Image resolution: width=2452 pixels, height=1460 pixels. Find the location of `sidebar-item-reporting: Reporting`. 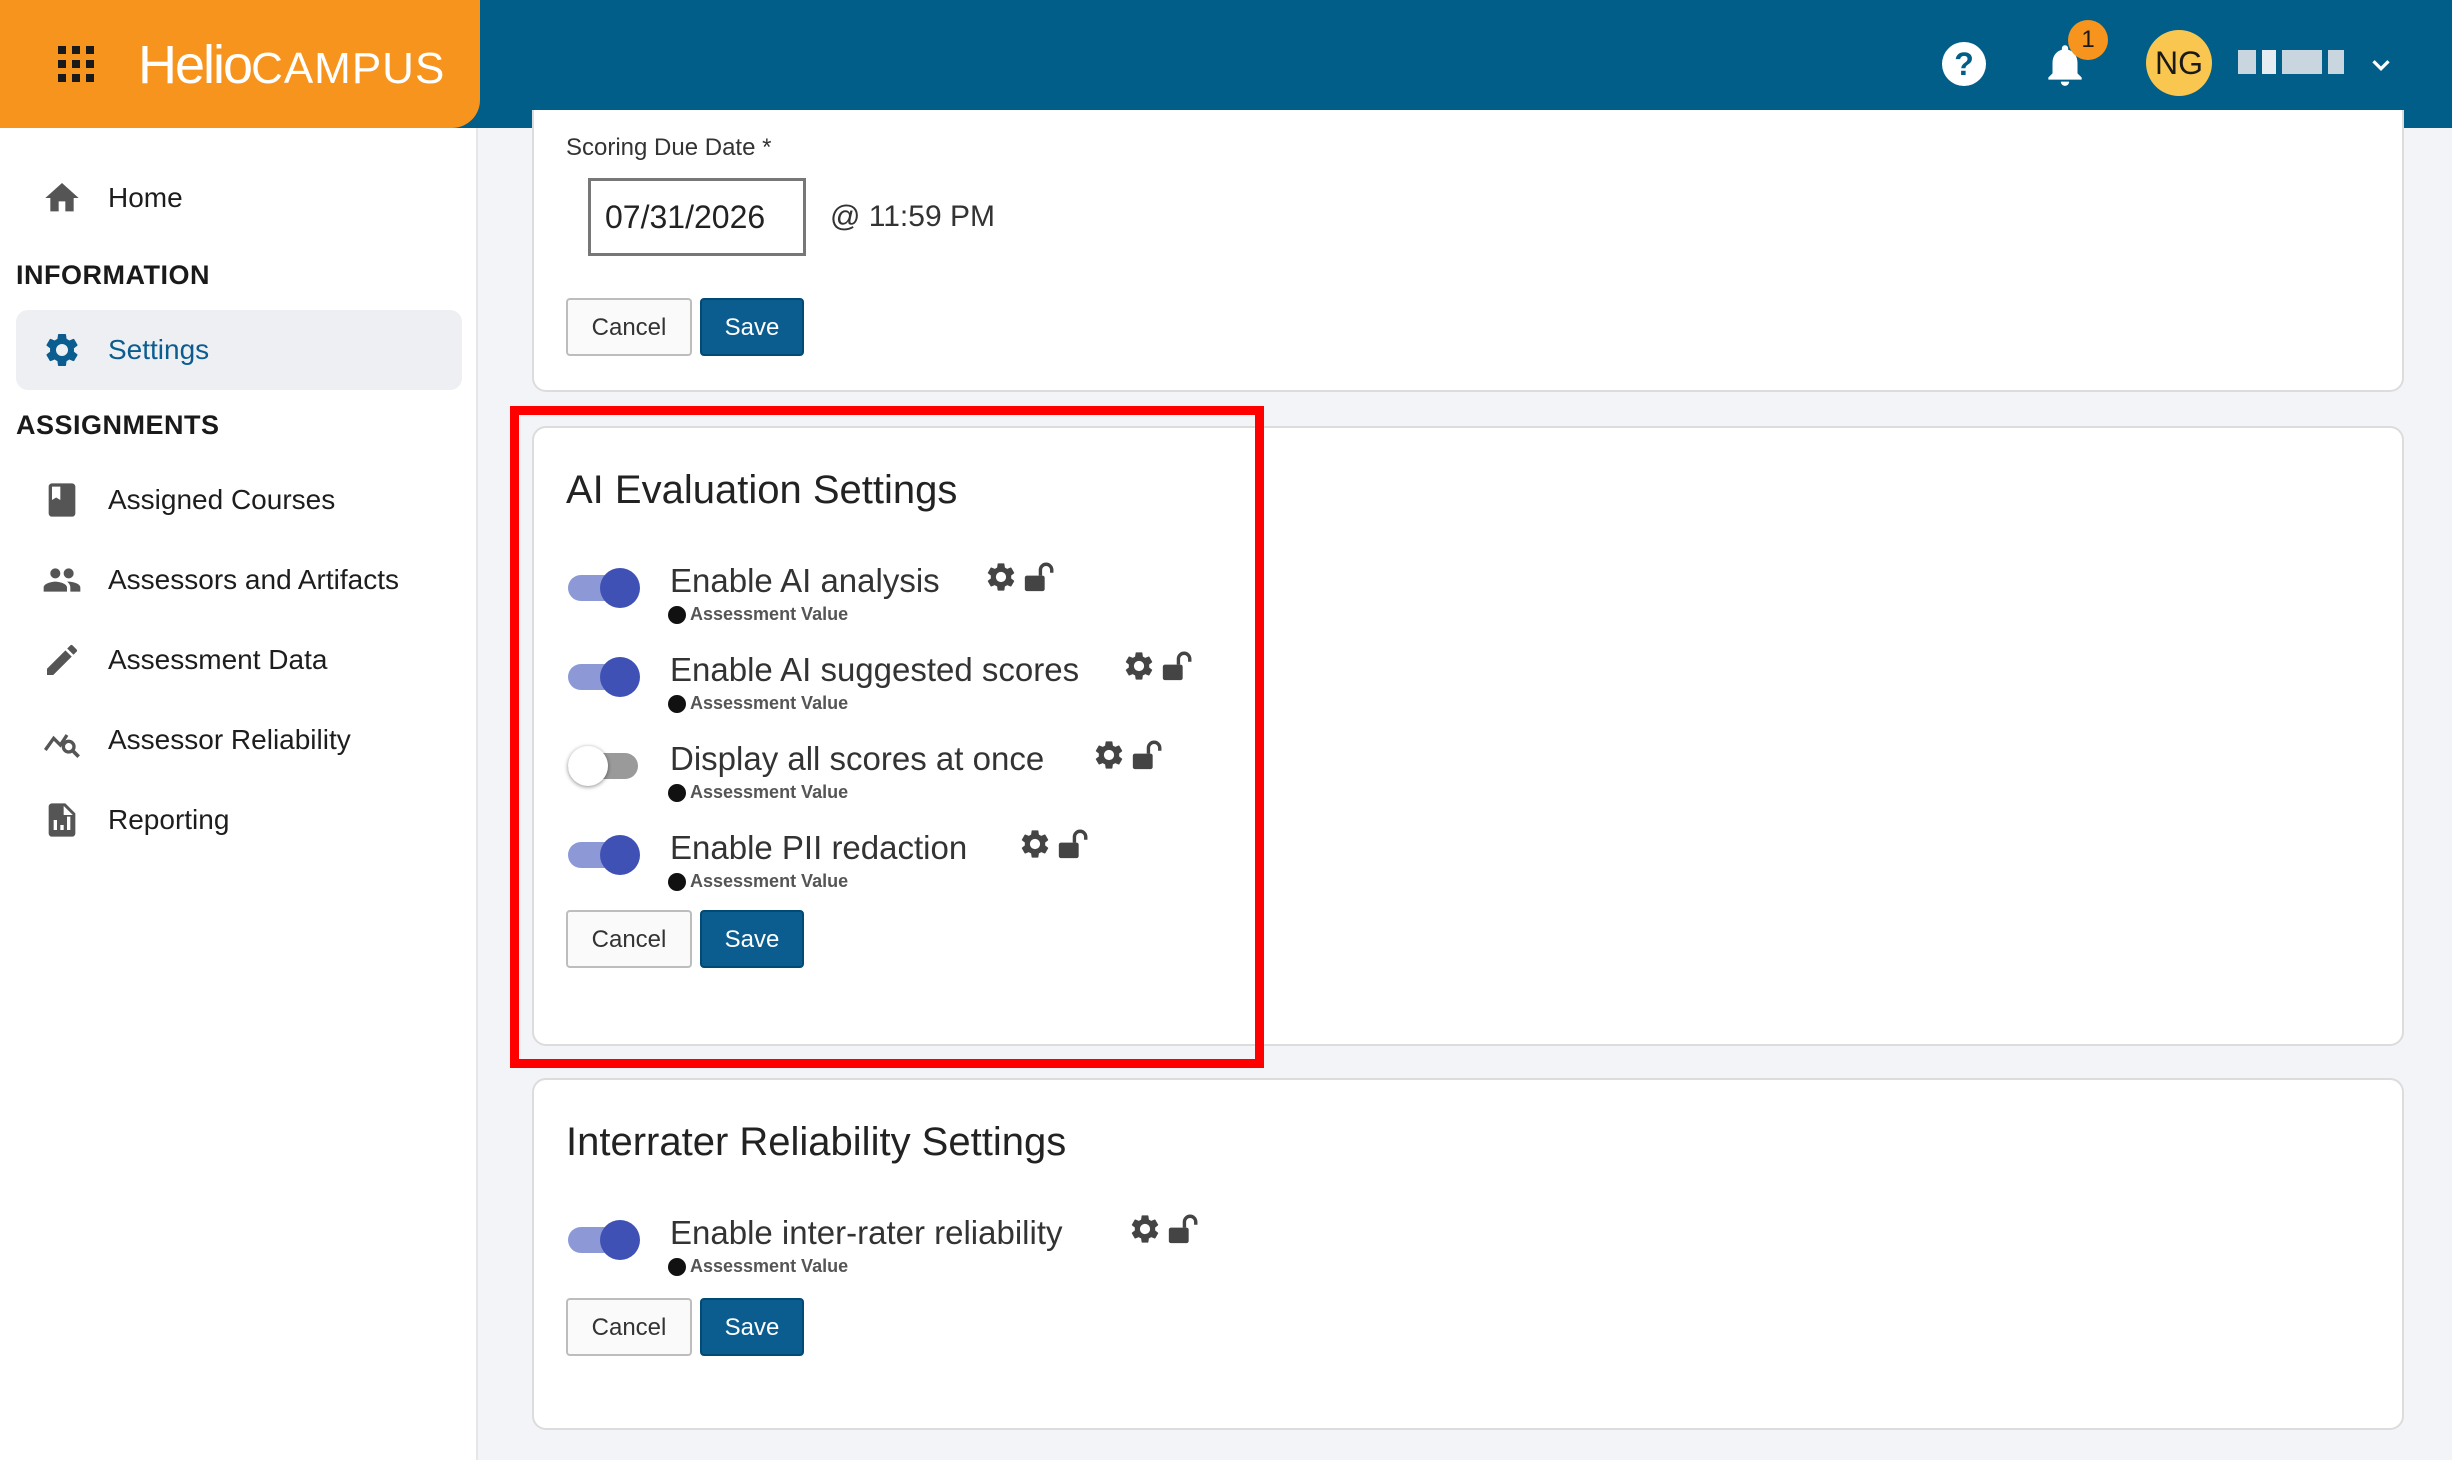

sidebar-item-reporting: Reporting is located at coordinates (239, 820).